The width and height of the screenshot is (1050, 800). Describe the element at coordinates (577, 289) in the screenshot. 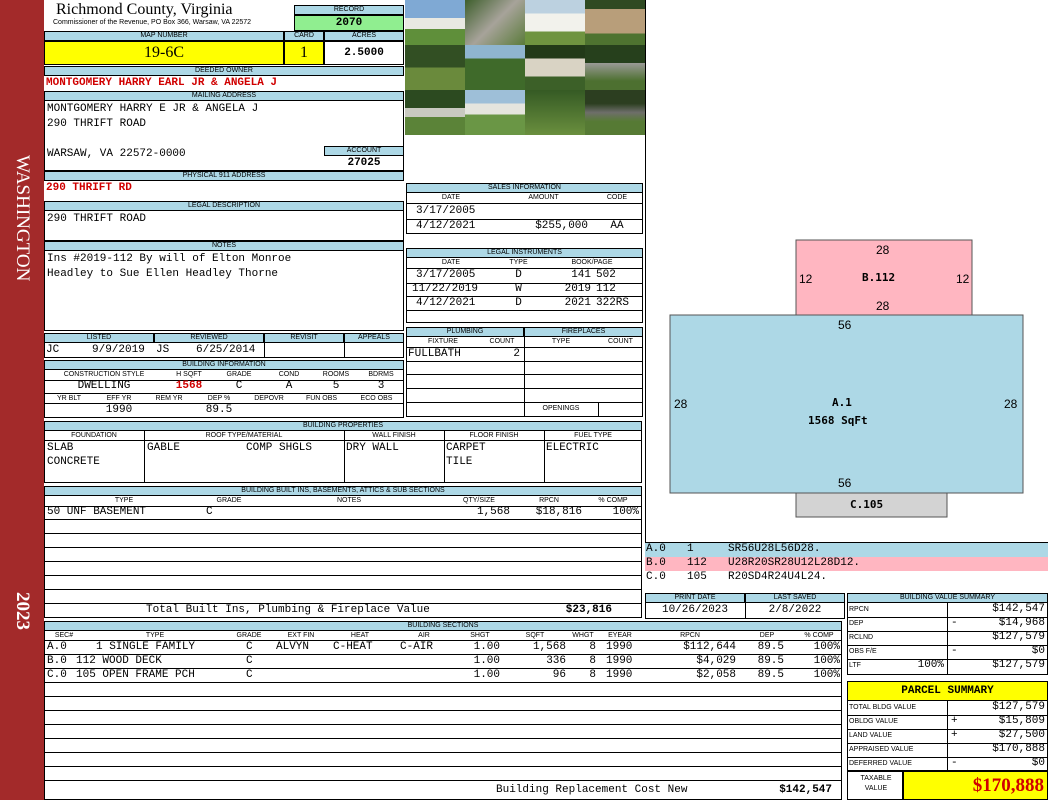

I see `li-book-2: 2019` at that location.